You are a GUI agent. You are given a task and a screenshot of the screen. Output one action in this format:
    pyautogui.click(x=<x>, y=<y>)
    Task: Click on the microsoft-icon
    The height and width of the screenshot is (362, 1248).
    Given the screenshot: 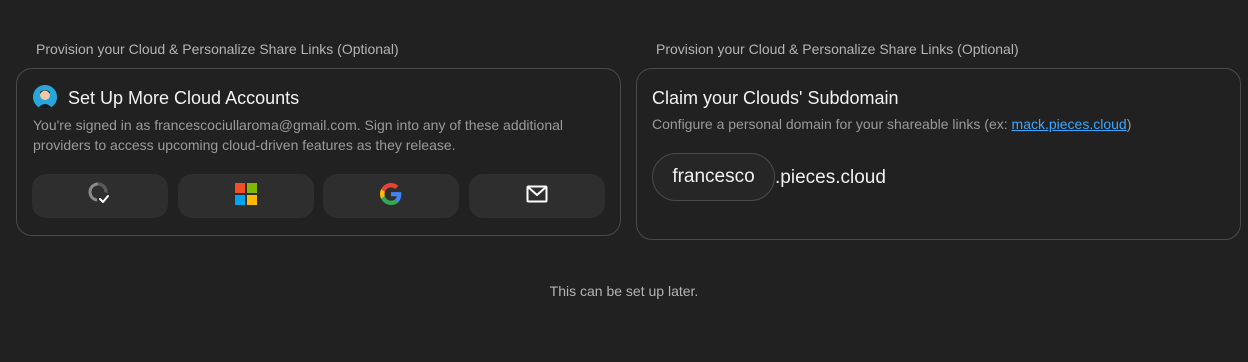 What is the action you would take?
    pyautogui.click(x=246, y=196)
    